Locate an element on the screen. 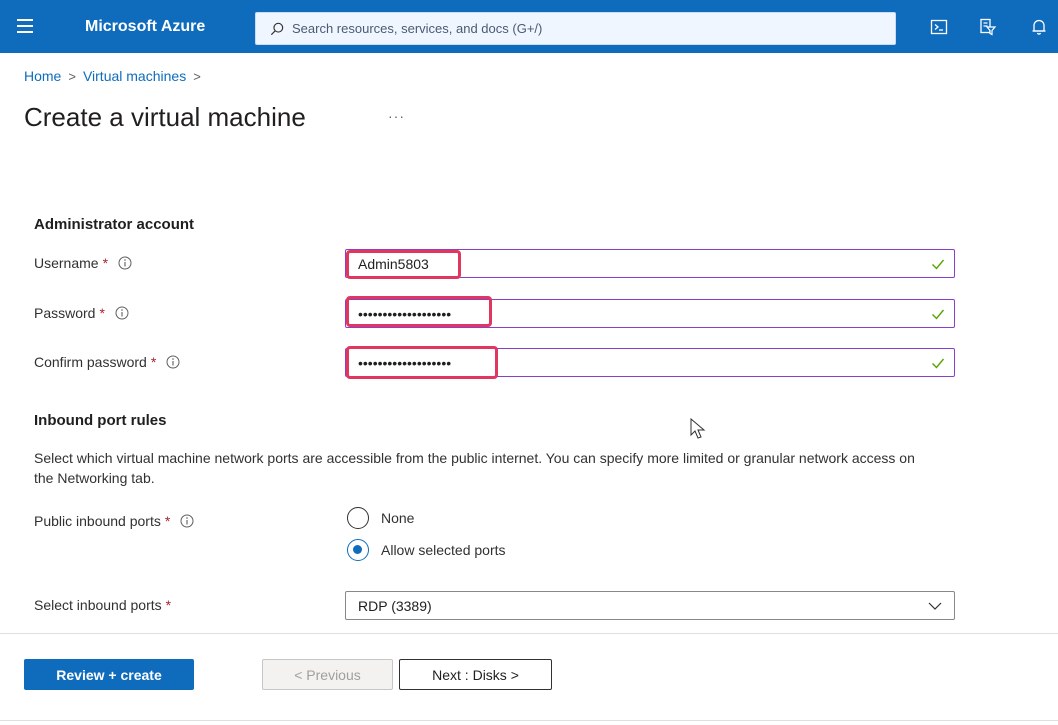 Image resolution: width=1058 pixels, height=725 pixels. radio-allow-selected-ports: Allow selected ports is located at coordinates (426, 550).